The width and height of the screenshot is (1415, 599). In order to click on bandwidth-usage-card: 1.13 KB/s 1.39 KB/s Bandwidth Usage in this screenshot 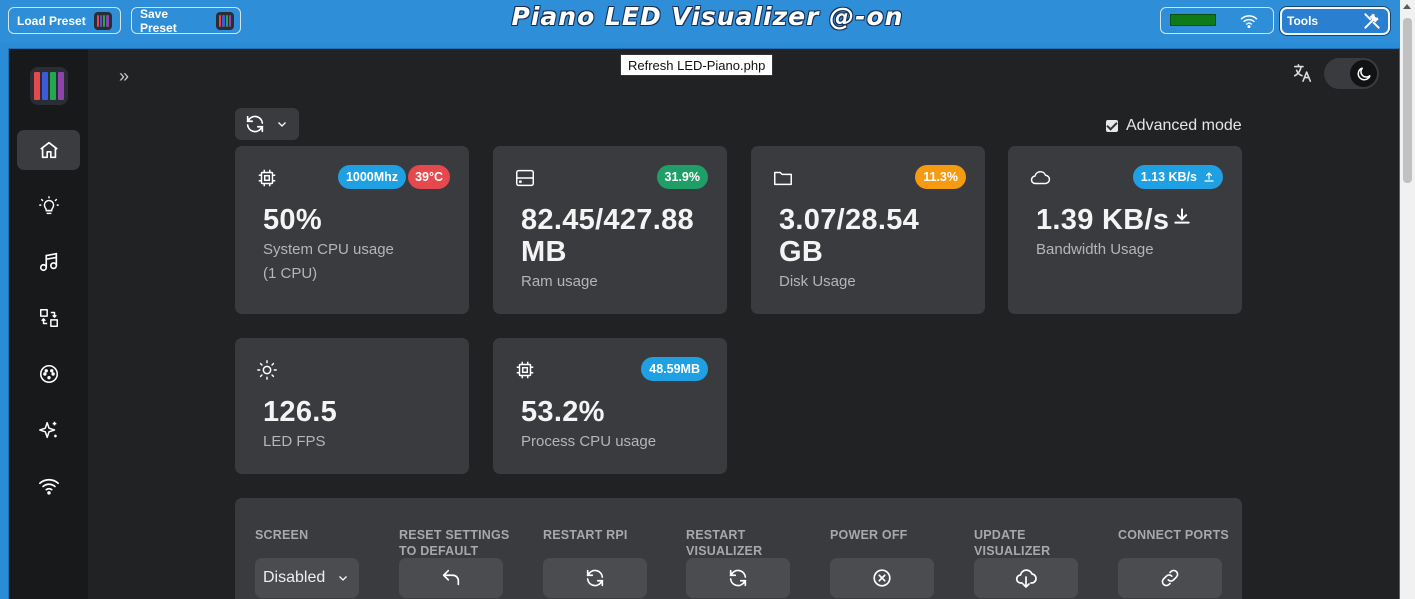, I will do `click(1125, 230)`.